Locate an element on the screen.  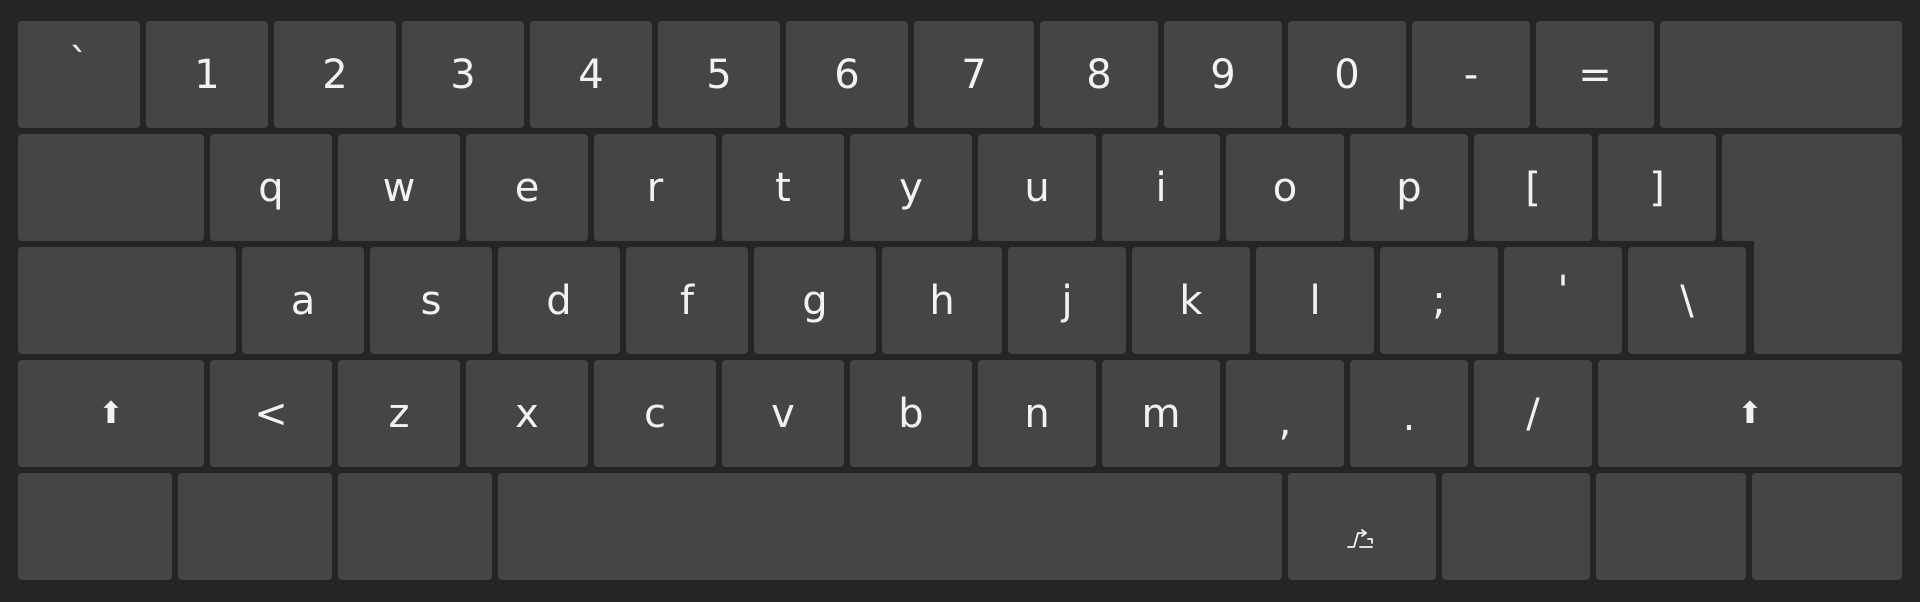
key-e: e is located at coordinates (527, 187).